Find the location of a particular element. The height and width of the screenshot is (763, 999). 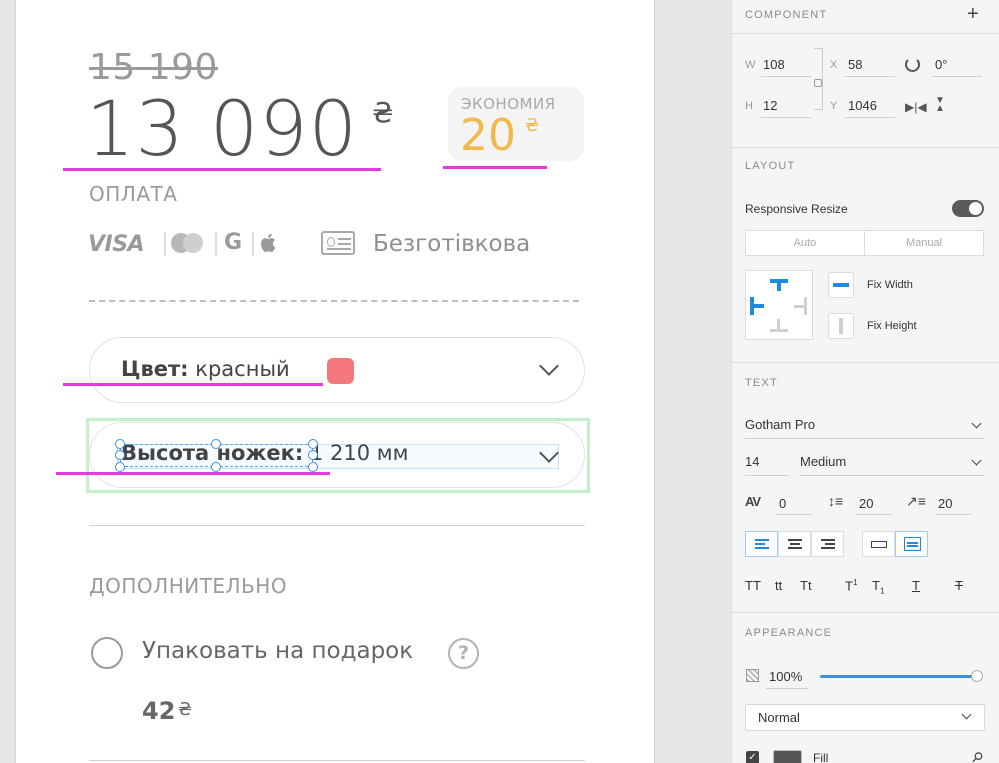

fixed-size-button is located at coordinates (911, 544).